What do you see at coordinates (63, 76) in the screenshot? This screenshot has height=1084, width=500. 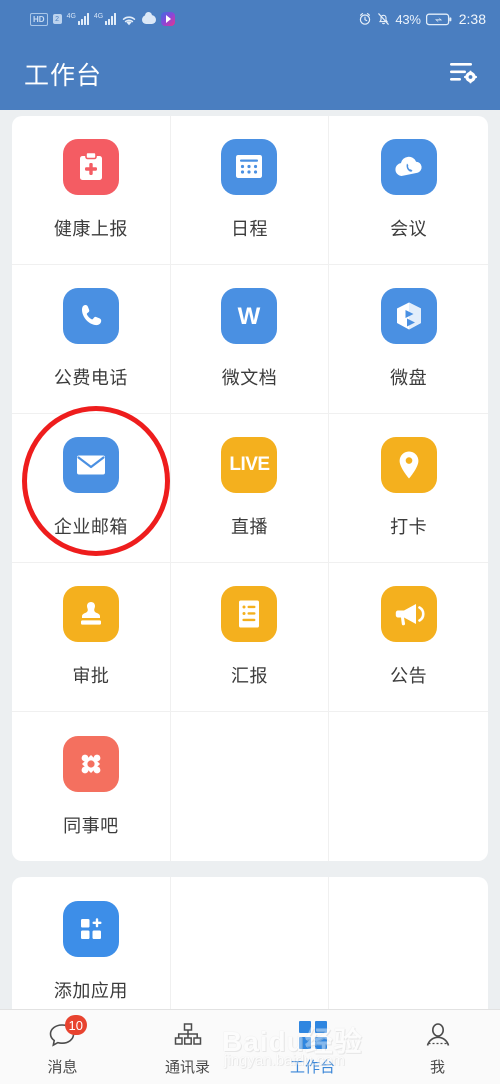 I see `page-title: 工作台` at bounding box center [63, 76].